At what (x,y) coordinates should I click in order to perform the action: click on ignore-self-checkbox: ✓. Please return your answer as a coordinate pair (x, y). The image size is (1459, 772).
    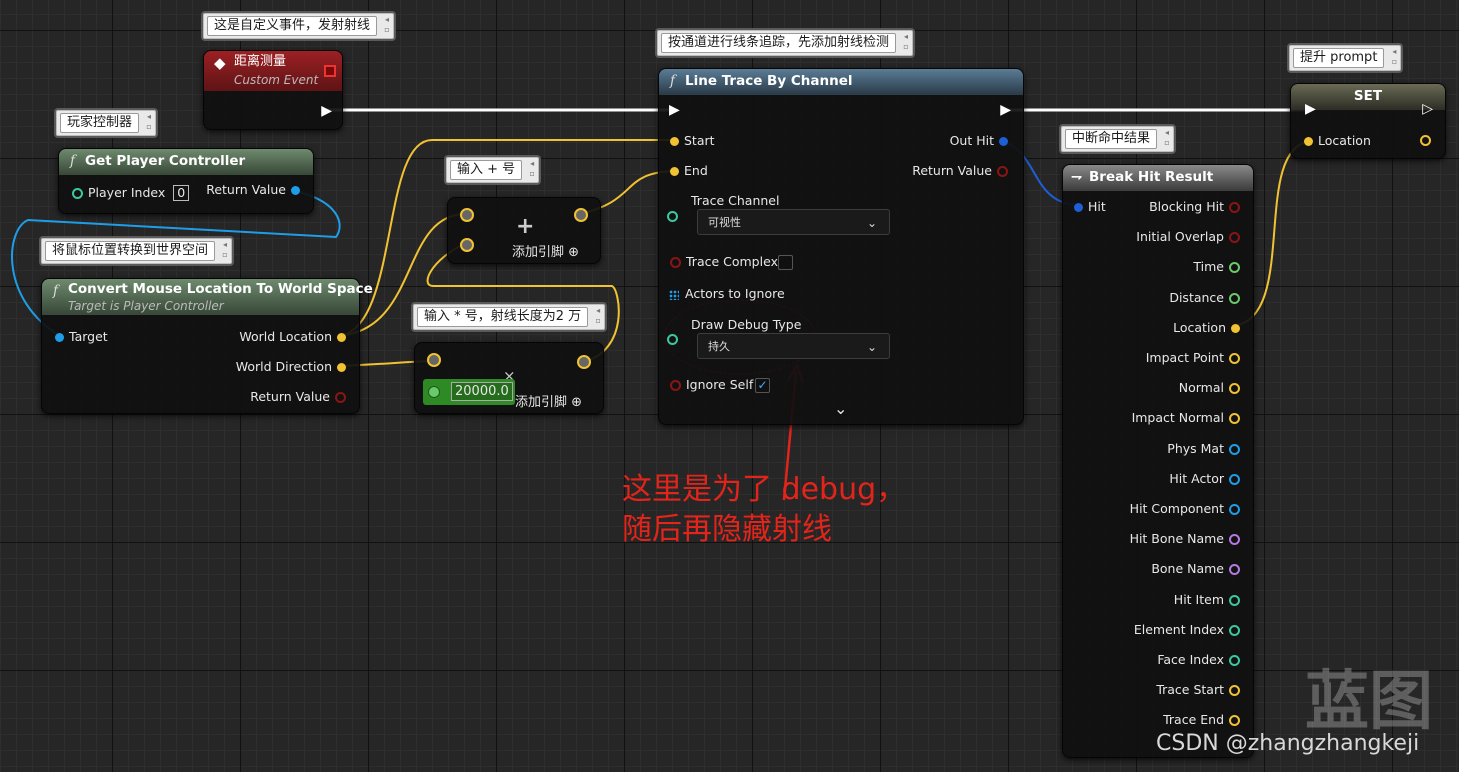
    Looking at the image, I should click on (762, 385).